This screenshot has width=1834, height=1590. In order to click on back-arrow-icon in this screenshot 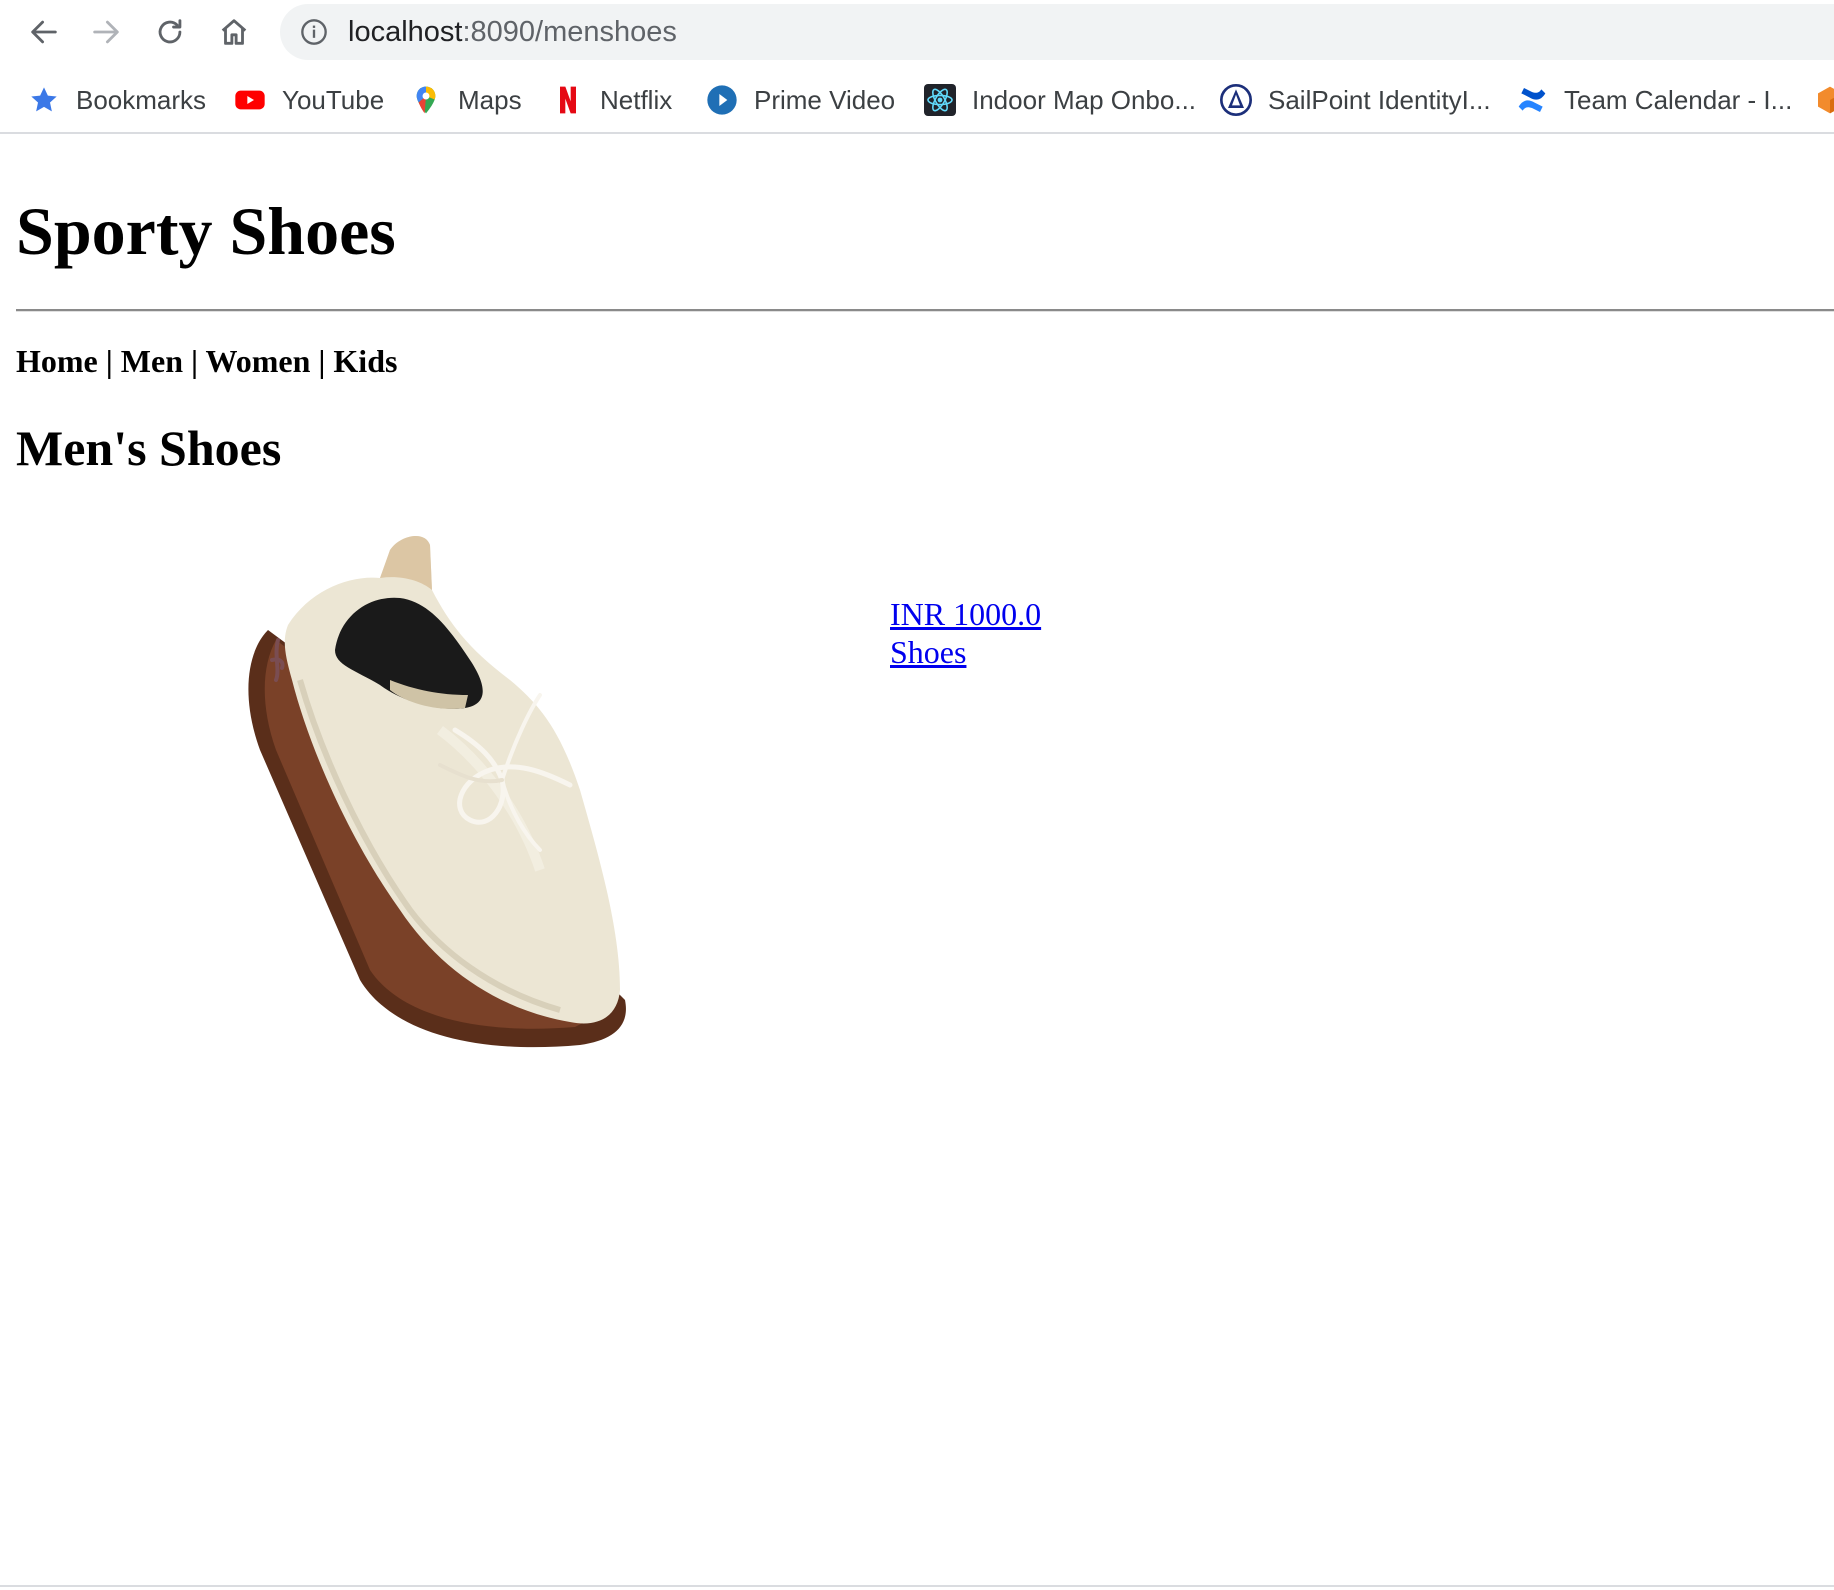, I will do `click(44, 32)`.